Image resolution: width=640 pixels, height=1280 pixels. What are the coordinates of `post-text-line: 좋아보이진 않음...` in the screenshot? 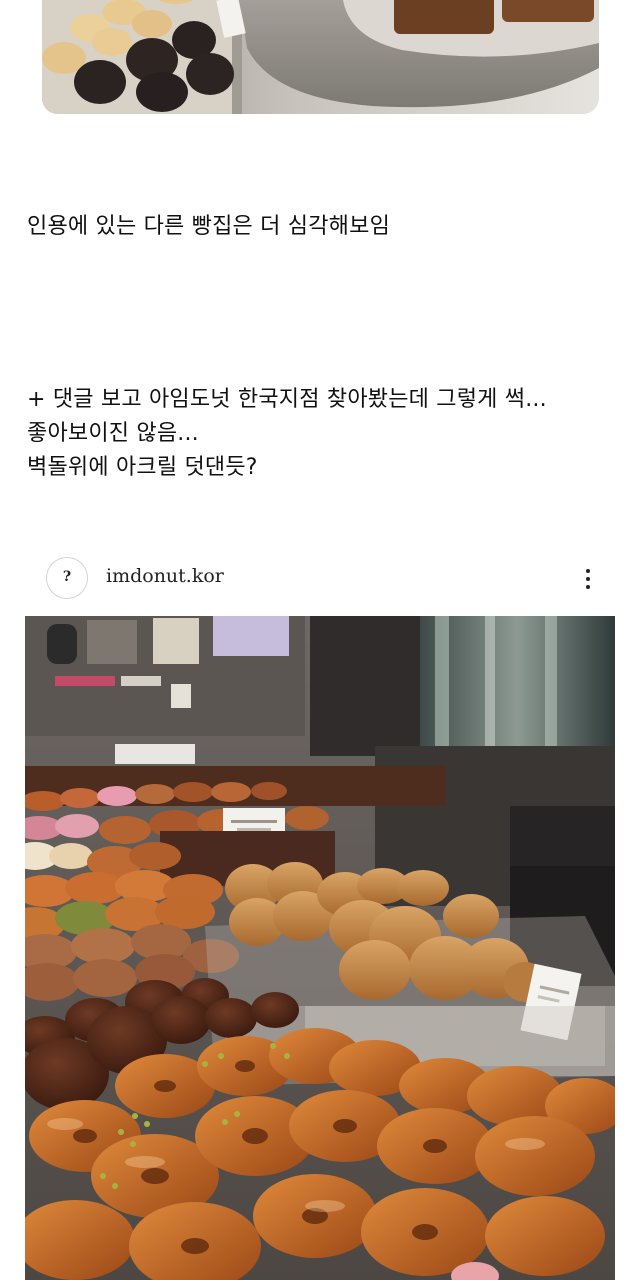 It's located at (113, 433).